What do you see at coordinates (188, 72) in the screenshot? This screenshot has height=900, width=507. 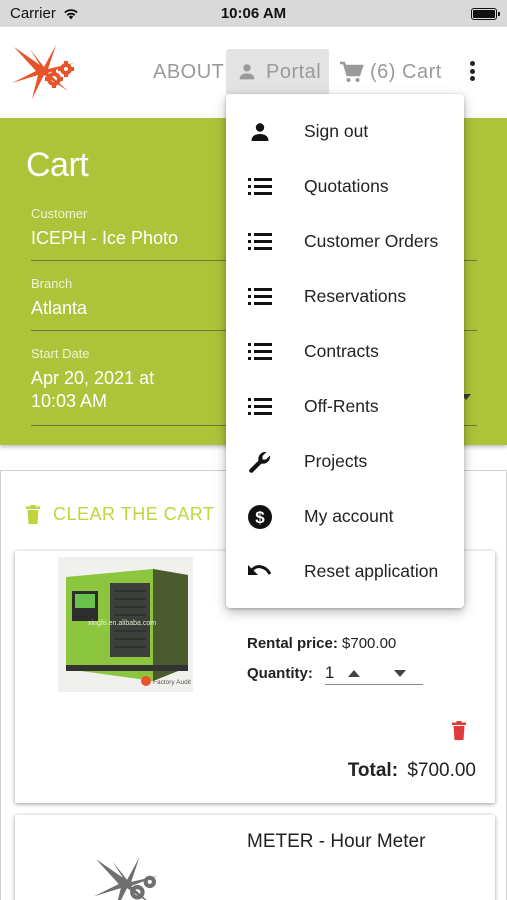 I see `nav-about: ABOUT` at bounding box center [188, 72].